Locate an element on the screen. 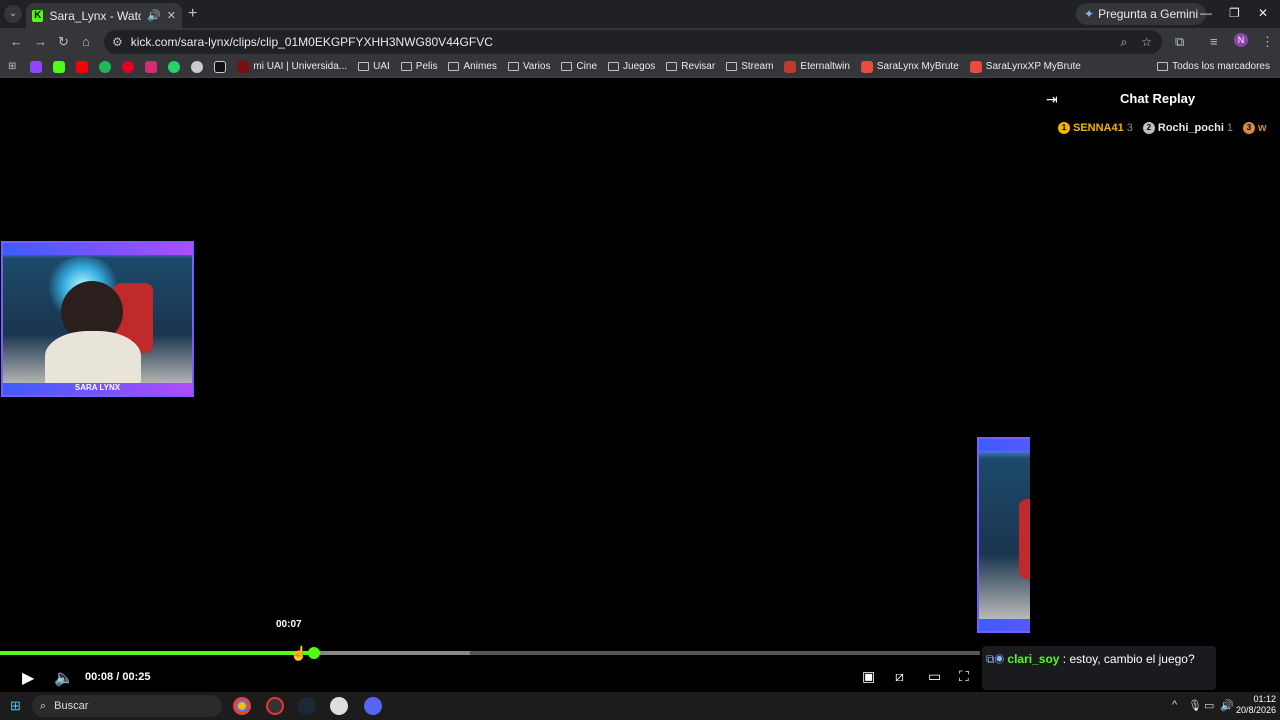 The image size is (1280, 720). bookmark-twitch is located at coordinates (36, 66).